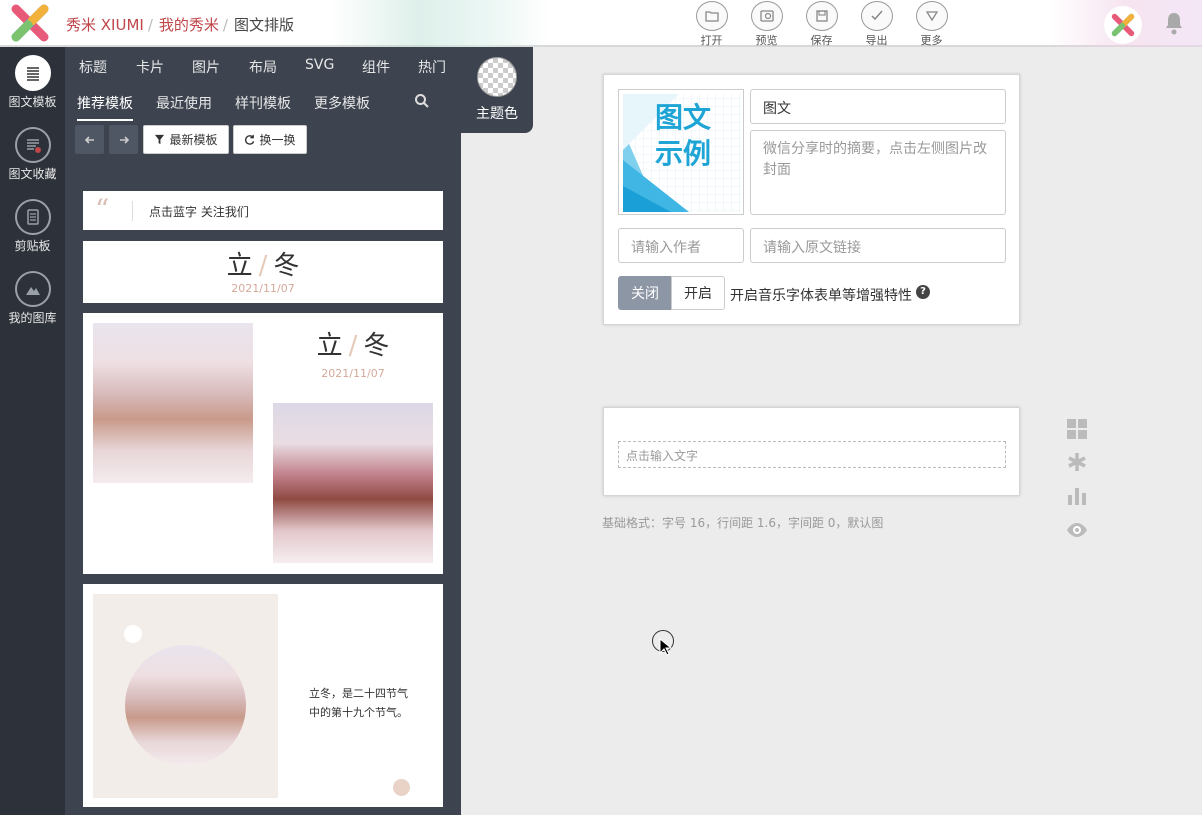 The image size is (1202, 815). I want to click on circle-photo, so click(185, 705).